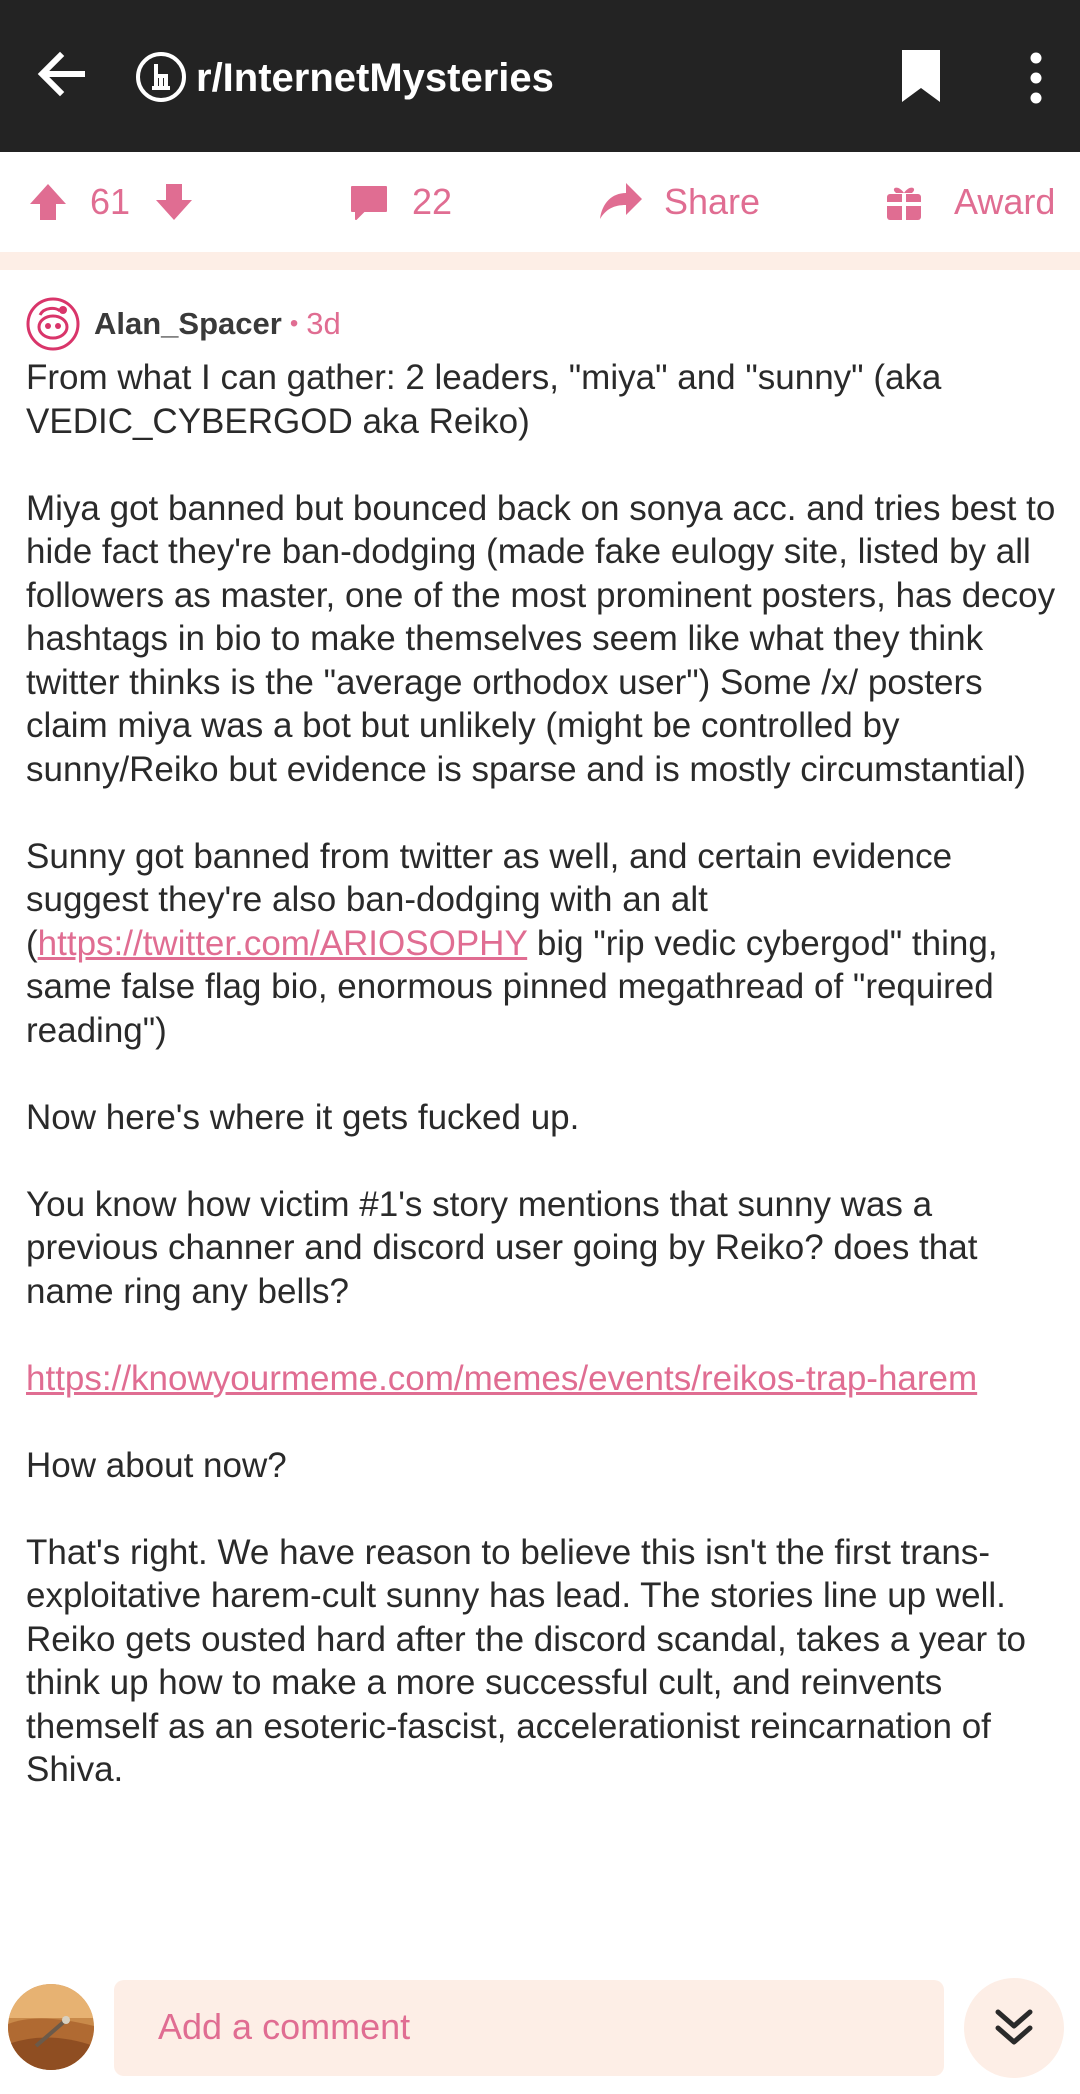 The image size is (1080, 2094). What do you see at coordinates (540, 202) in the screenshot?
I see `post-action-bar: 61 22 Share Award` at bounding box center [540, 202].